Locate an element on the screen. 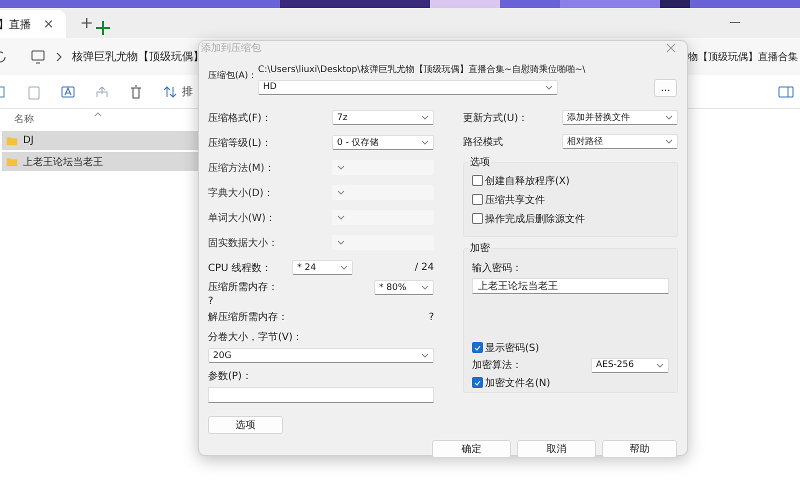 The image size is (800, 491). field-label: 解压缩所需内存： is located at coordinates (248, 317).